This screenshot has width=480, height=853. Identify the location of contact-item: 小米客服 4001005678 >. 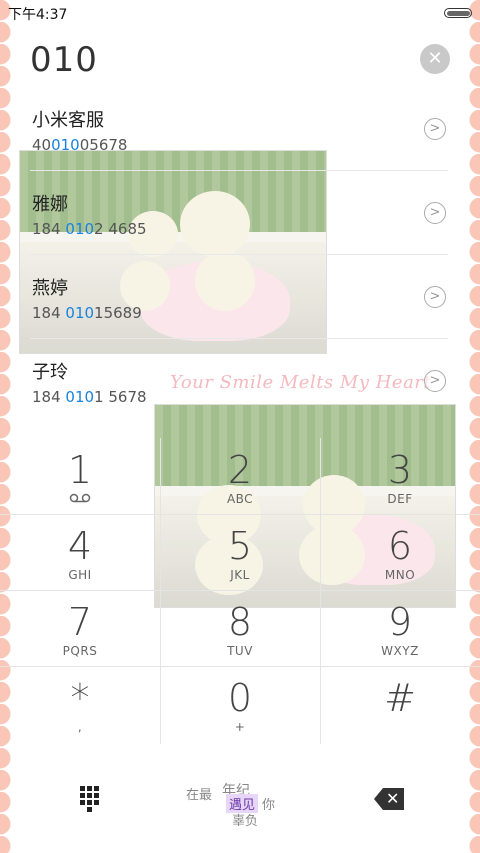
(240, 138).